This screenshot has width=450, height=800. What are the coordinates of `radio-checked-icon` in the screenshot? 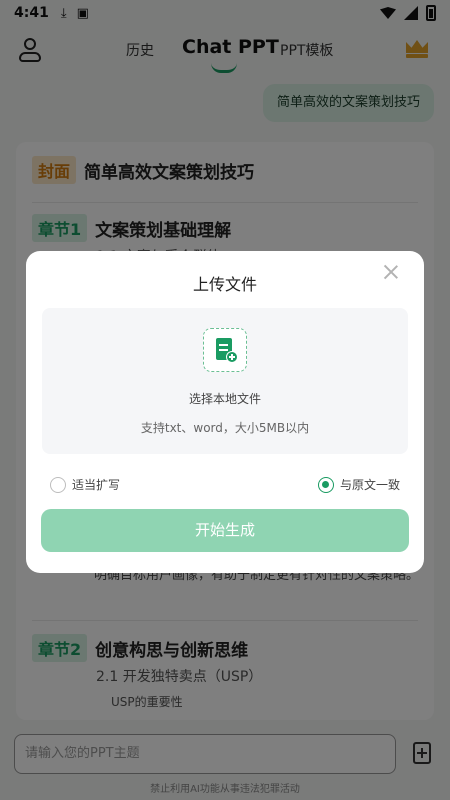 It's located at (326, 484).